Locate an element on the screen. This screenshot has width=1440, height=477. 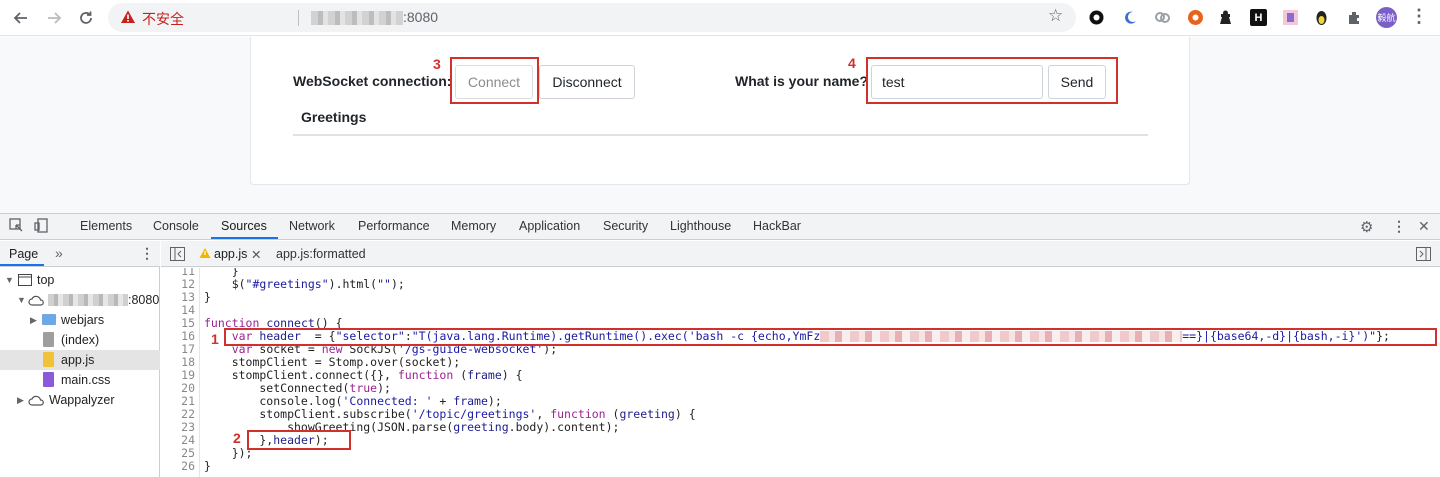
extensions-puzzle-icon is located at coordinates (1354, 17).